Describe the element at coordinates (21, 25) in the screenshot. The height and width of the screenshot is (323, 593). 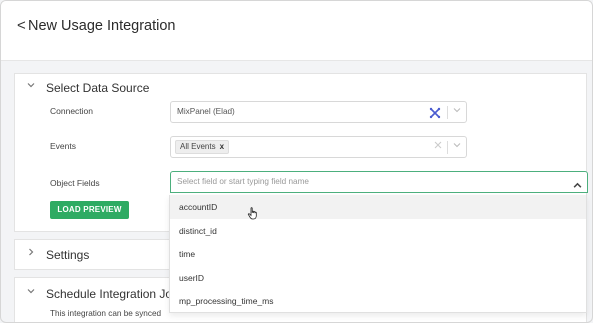
I see `back-button: <` at that location.